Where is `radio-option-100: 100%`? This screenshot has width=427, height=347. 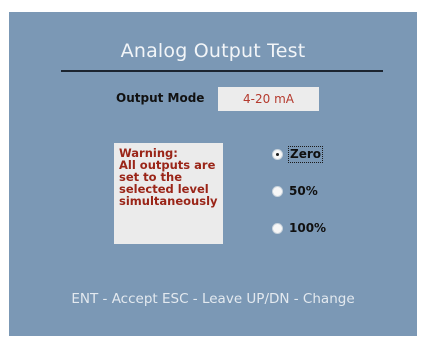 radio-option-100: 100% is located at coordinates (306, 229).